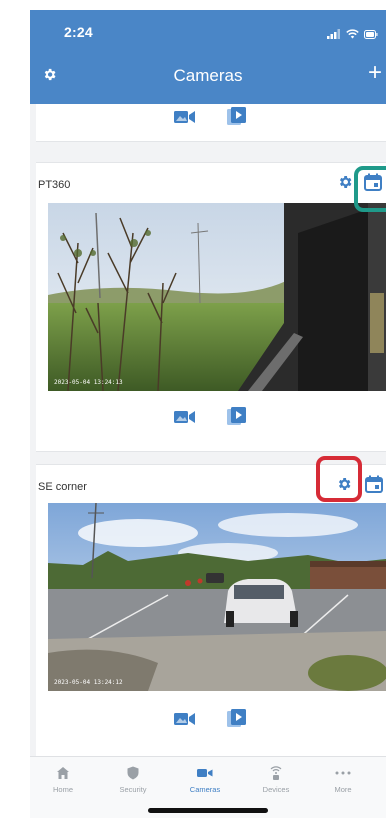 This screenshot has height=818, width=386. What do you see at coordinates (208, 810) in the screenshot?
I see `home-indicator` at bounding box center [208, 810].